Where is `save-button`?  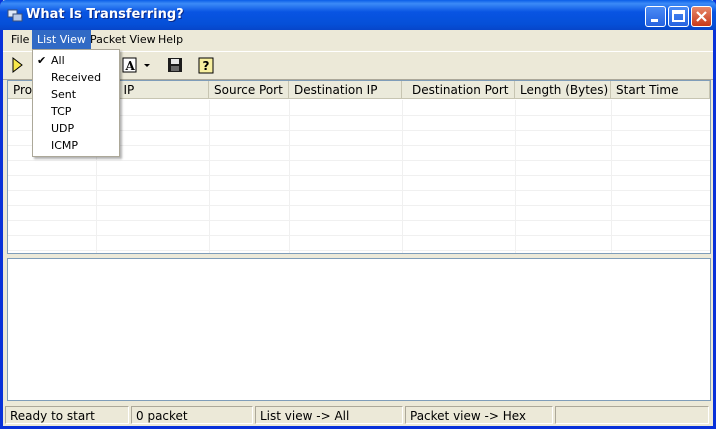
save-button is located at coordinates (175, 65).